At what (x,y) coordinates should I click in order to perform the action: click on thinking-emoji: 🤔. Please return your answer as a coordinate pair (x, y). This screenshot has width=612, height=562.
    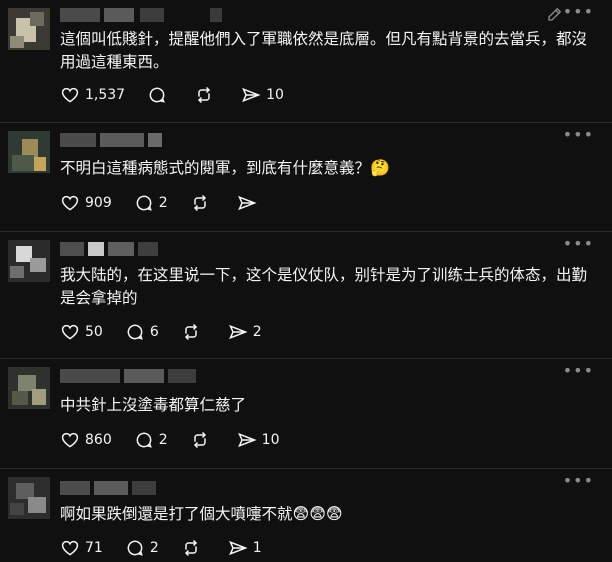
    Looking at the image, I should click on (380, 167).